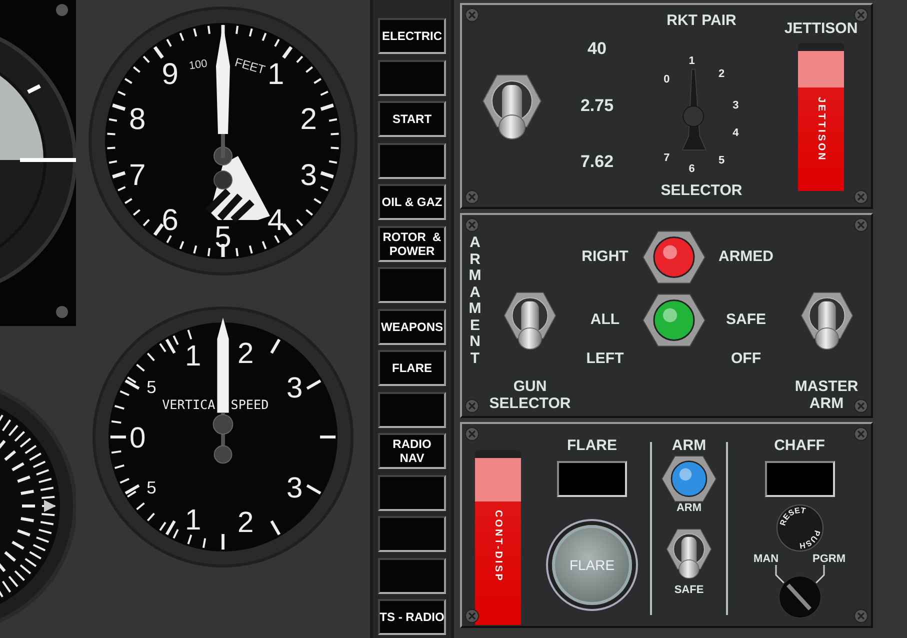 The height and width of the screenshot is (638, 907). Describe the element at coordinates (691, 60) in the screenshot. I see `selector-position-label: 1` at that location.